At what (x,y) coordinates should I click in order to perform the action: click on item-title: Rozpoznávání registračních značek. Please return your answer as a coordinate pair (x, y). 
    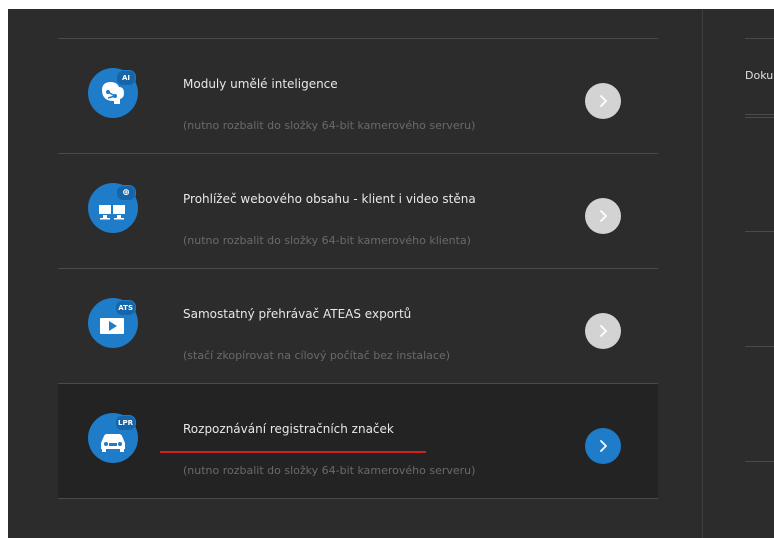
    Looking at the image, I should click on (288, 429).